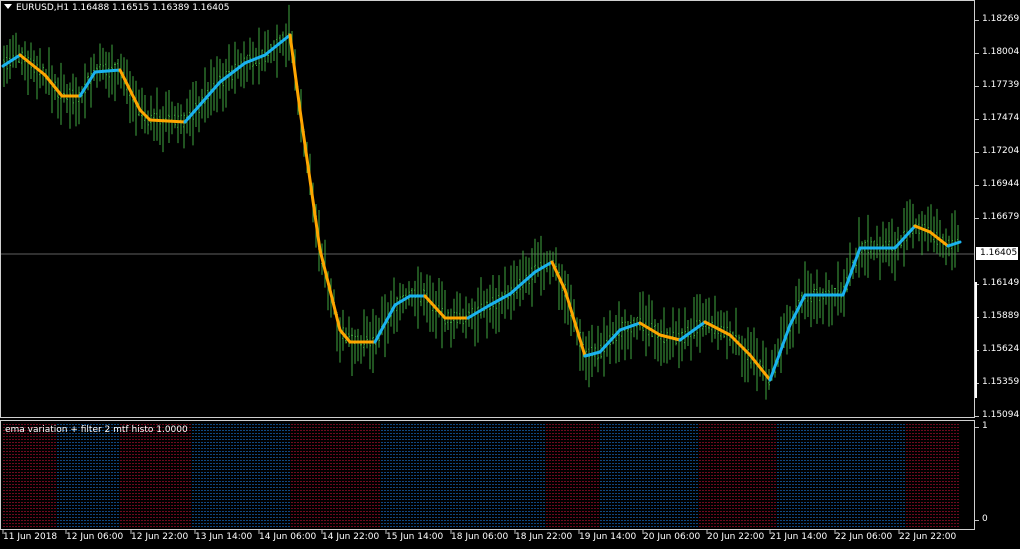 The image size is (1020, 549). I want to click on axis-scroll-marker, so click(976, 340).